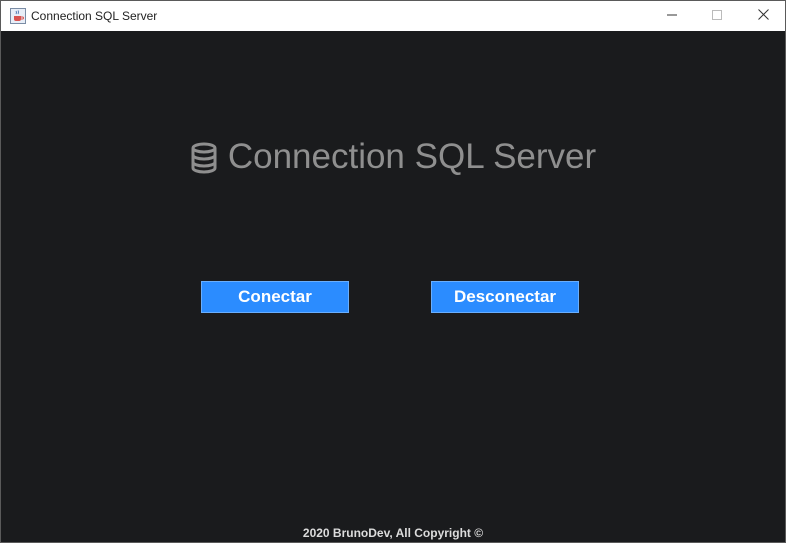 Image resolution: width=786 pixels, height=543 pixels. I want to click on maximize-icon, so click(717, 16).